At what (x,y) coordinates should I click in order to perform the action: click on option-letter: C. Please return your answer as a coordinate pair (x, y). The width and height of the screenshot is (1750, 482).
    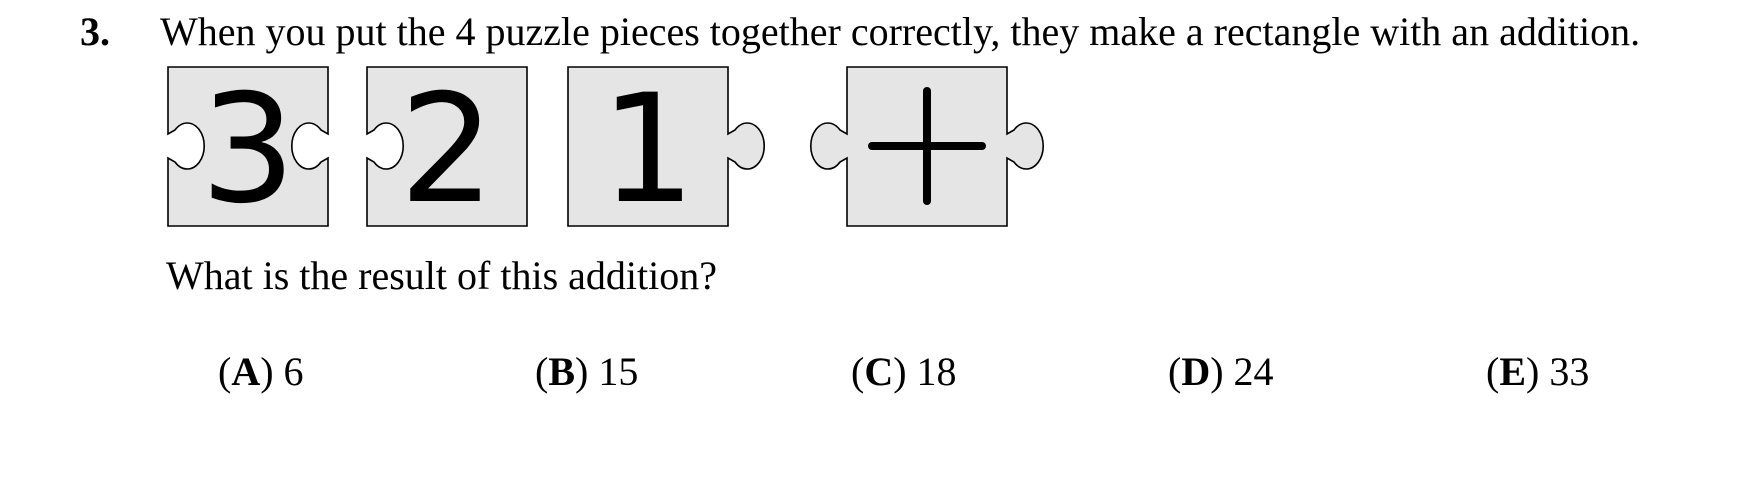
    Looking at the image, I should click on (879, 371).